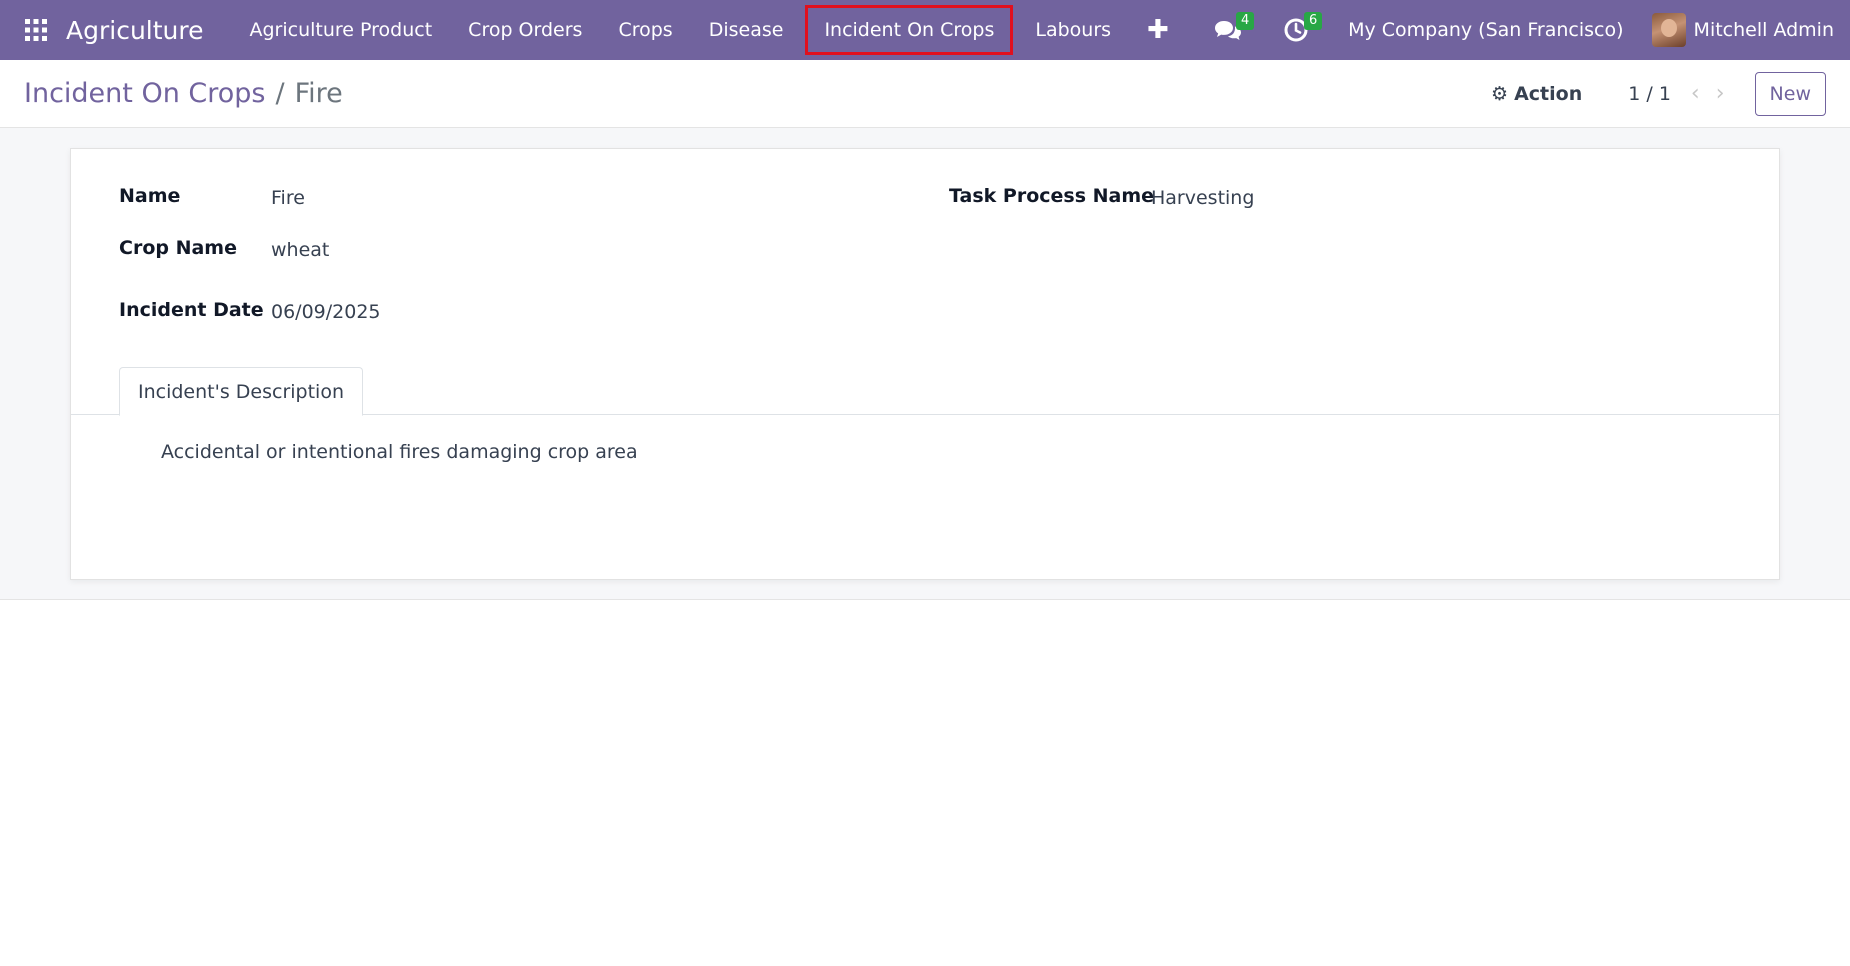 The image size is (1850, 966). I want to click on pager-value: 1 / 1, so click(1649, 94).